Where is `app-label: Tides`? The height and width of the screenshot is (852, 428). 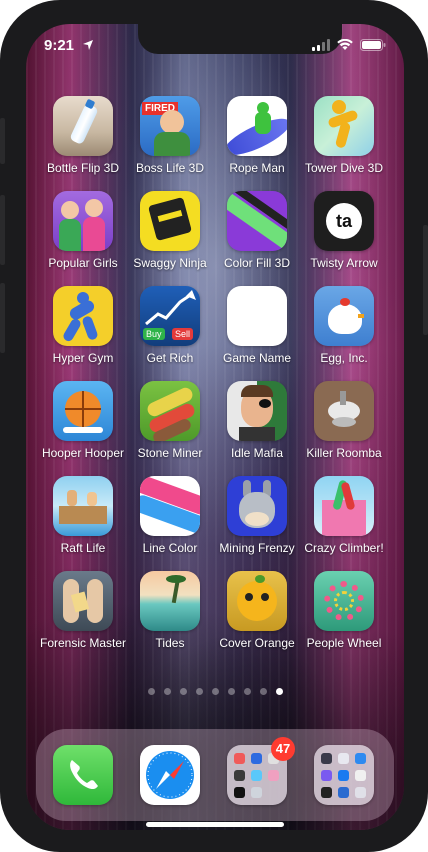 app-label: Tides is located at coordinates (170, 643).